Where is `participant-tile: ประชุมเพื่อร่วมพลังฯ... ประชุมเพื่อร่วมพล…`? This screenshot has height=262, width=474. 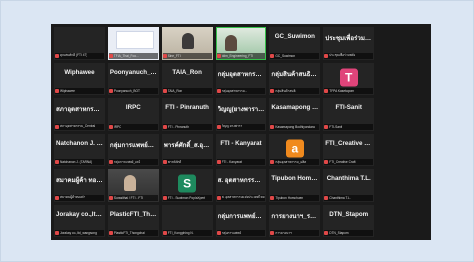 participant-tile: ประชุมเพื่อร่วมพลังฯ... ประชุมเพื่อร่วมพล… is located at coordinates (349, 43).